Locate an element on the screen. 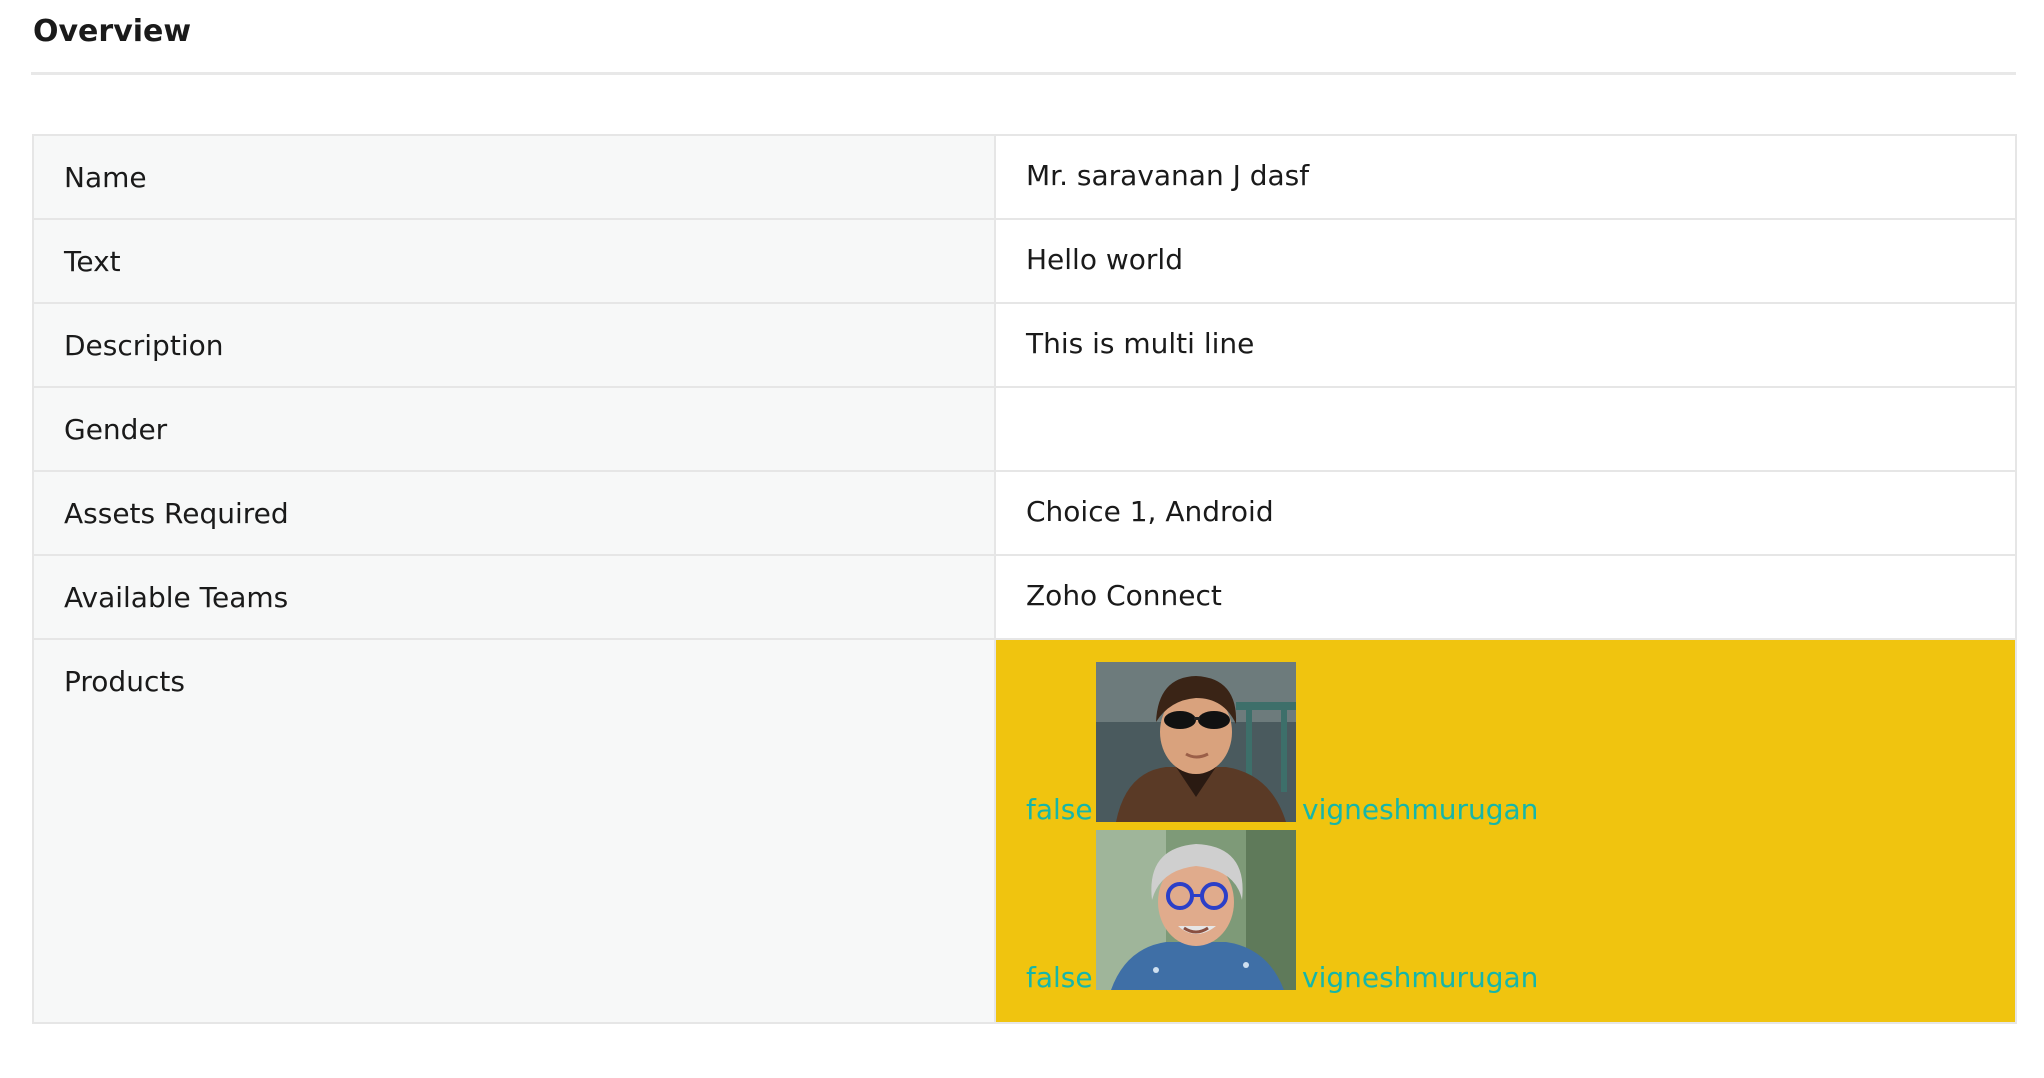 This screenshot has width=2044, height=1078. field-label-cell: Text is located at coordinates (514, 261).